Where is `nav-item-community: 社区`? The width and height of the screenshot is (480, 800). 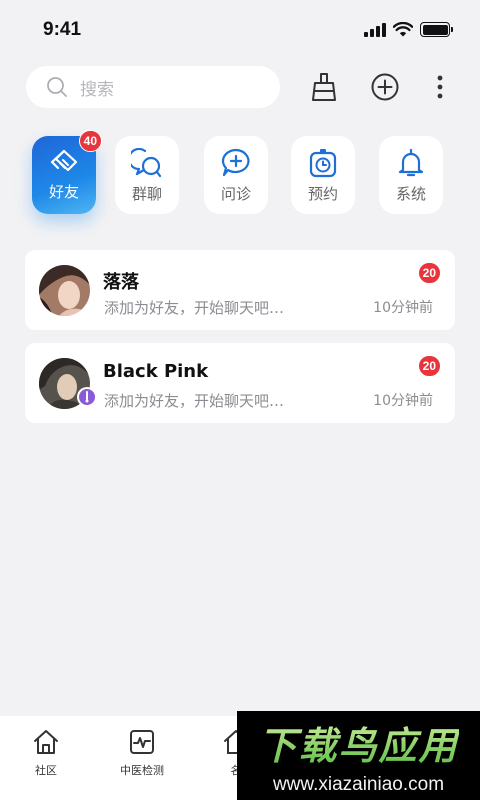
nav-item-community: 社区 is located at coordinates (46, 753).